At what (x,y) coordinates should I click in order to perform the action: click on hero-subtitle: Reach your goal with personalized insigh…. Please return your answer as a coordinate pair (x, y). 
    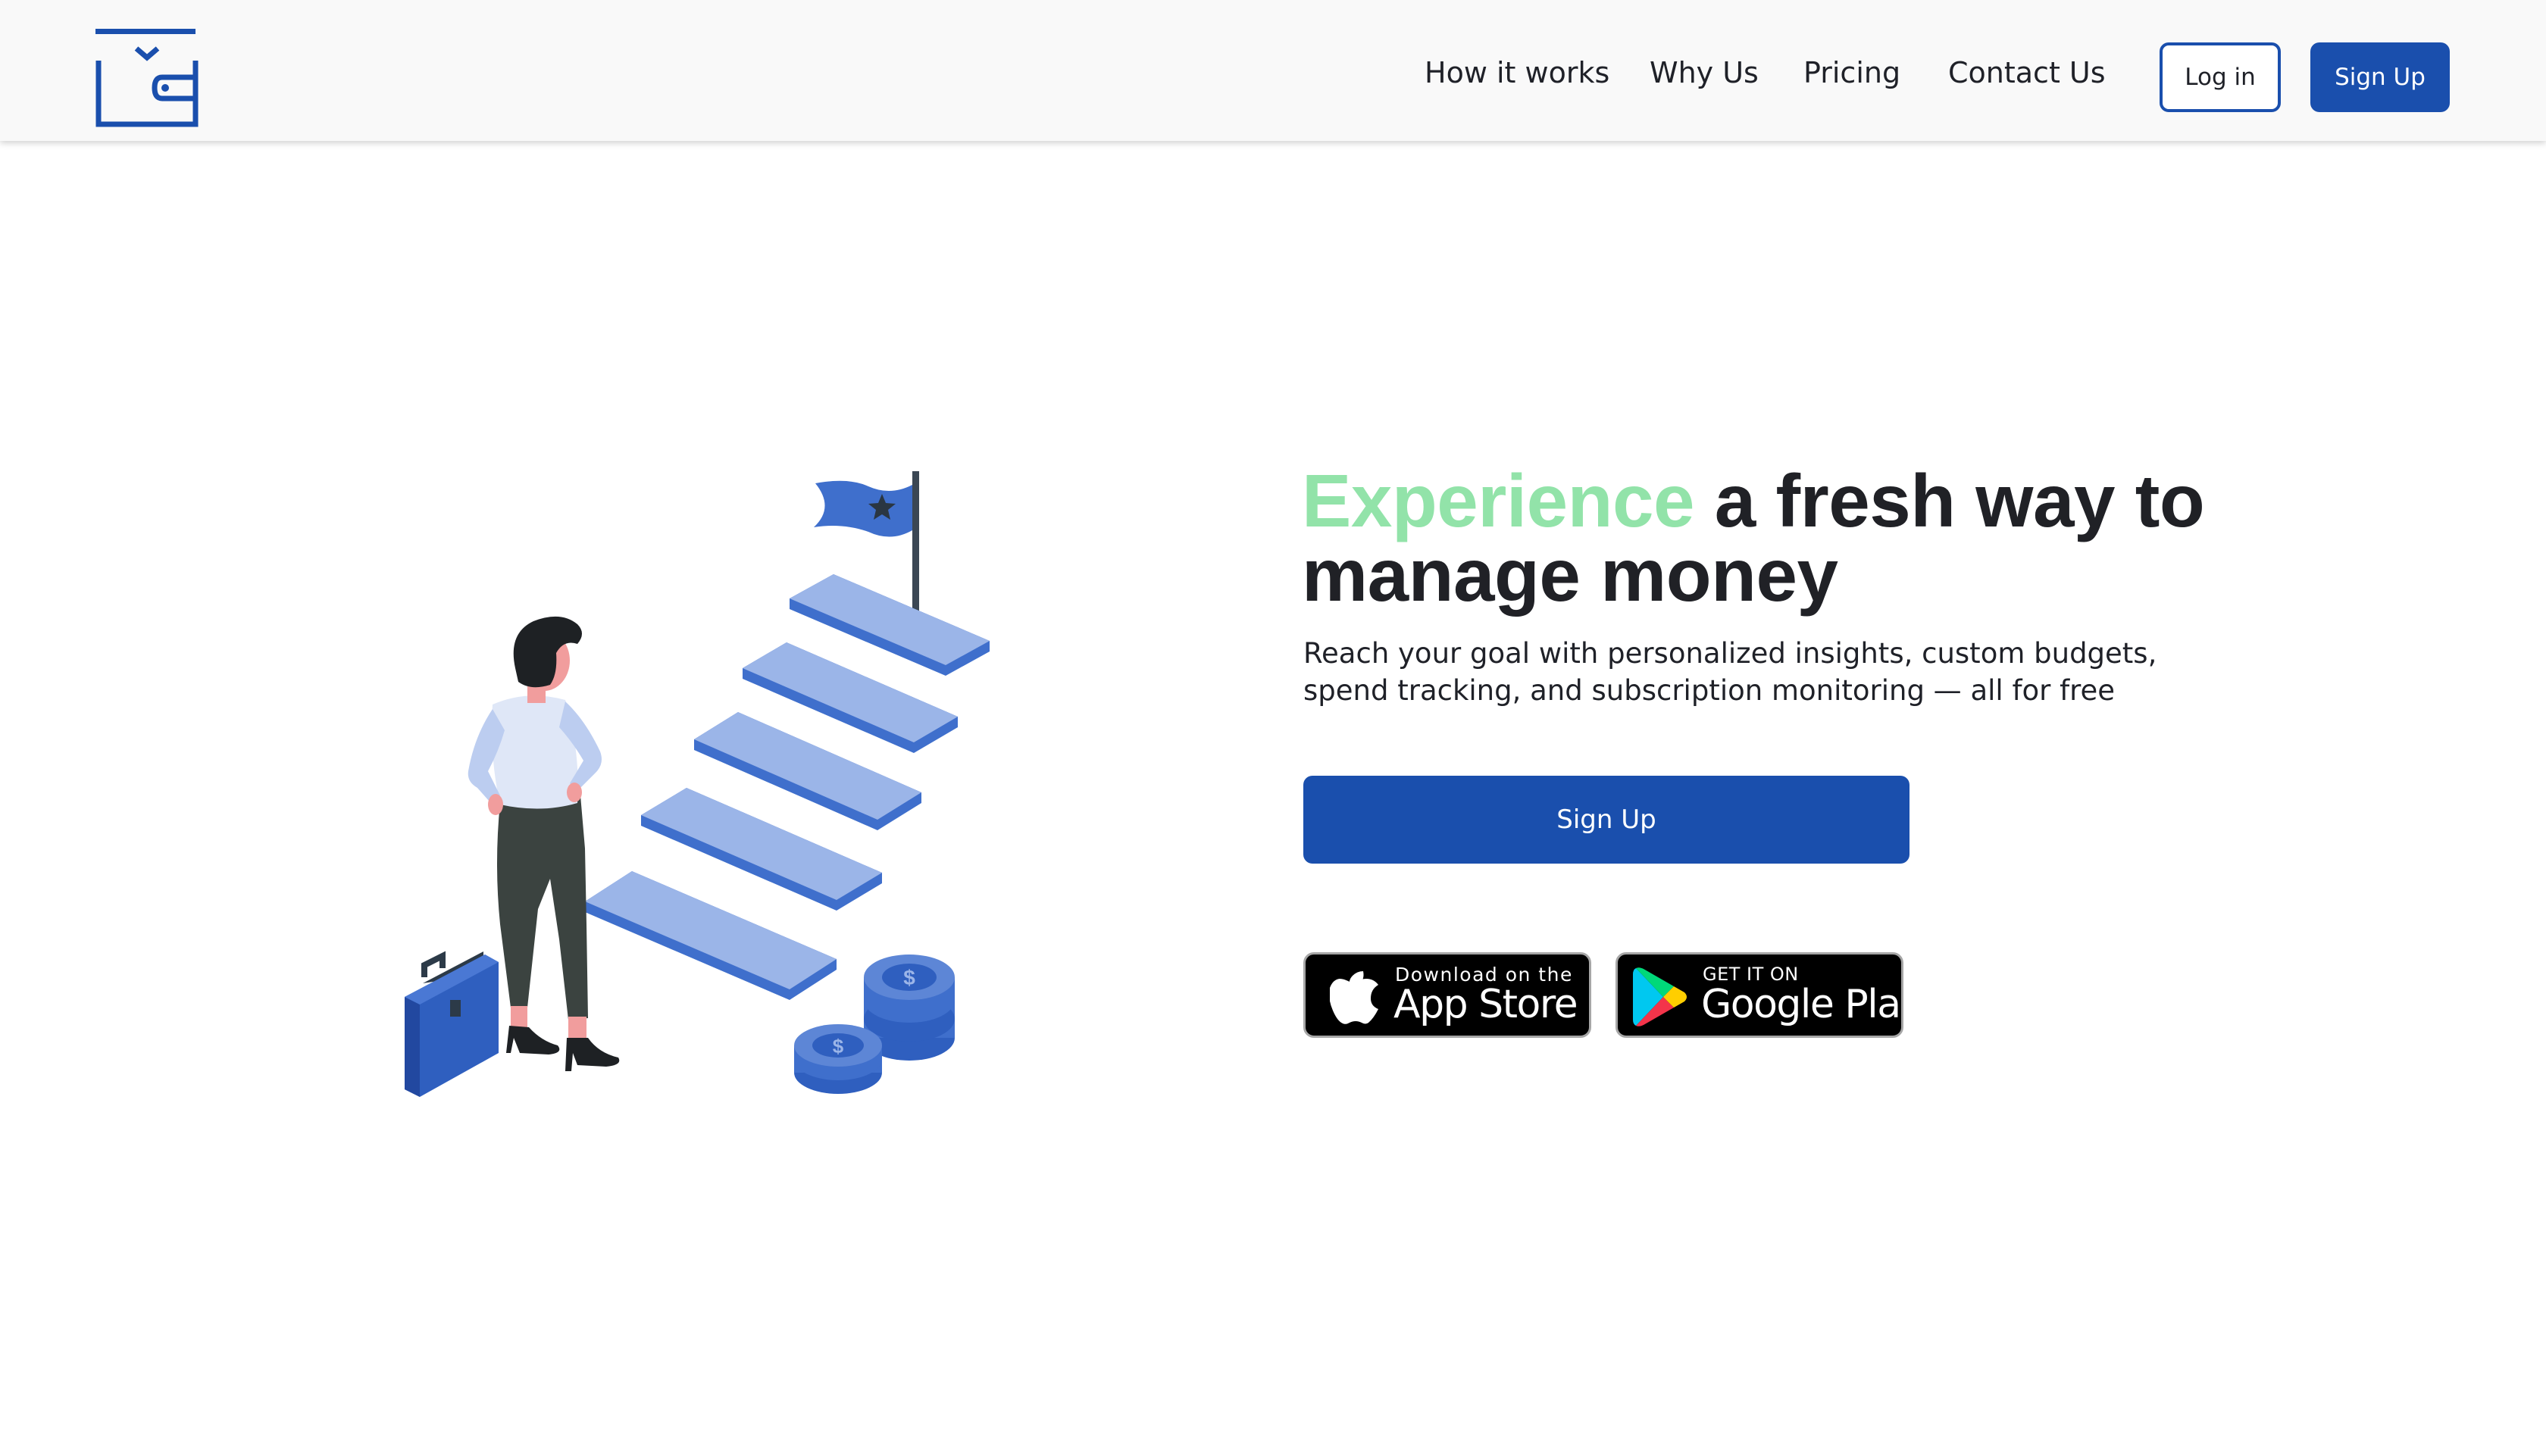
    Looking at the image, I should click on (1730, 672).